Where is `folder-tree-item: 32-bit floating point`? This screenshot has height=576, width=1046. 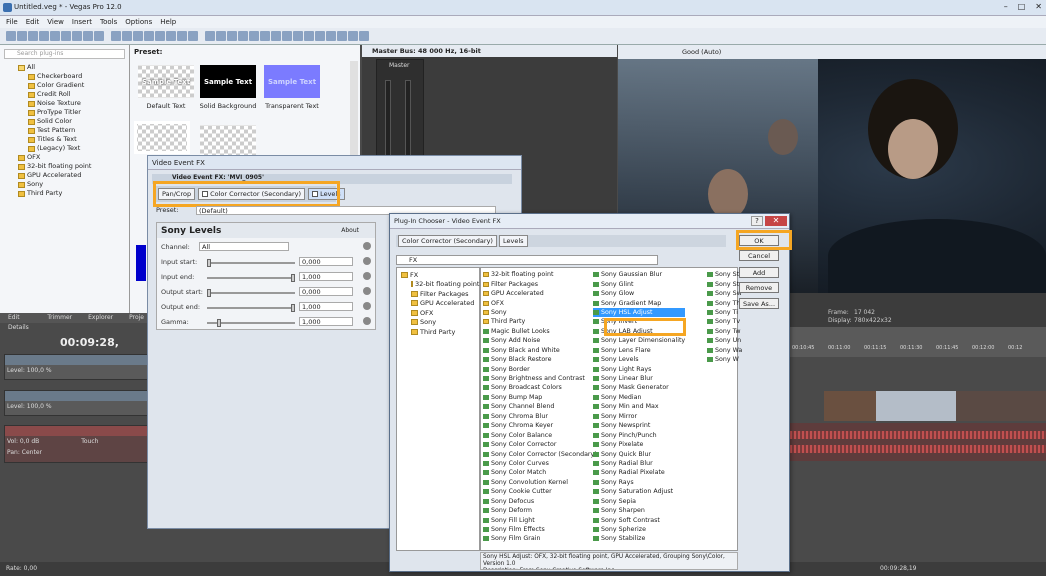 folder-tree-item: 32-bit floating point is located at coordinates (439, 285).